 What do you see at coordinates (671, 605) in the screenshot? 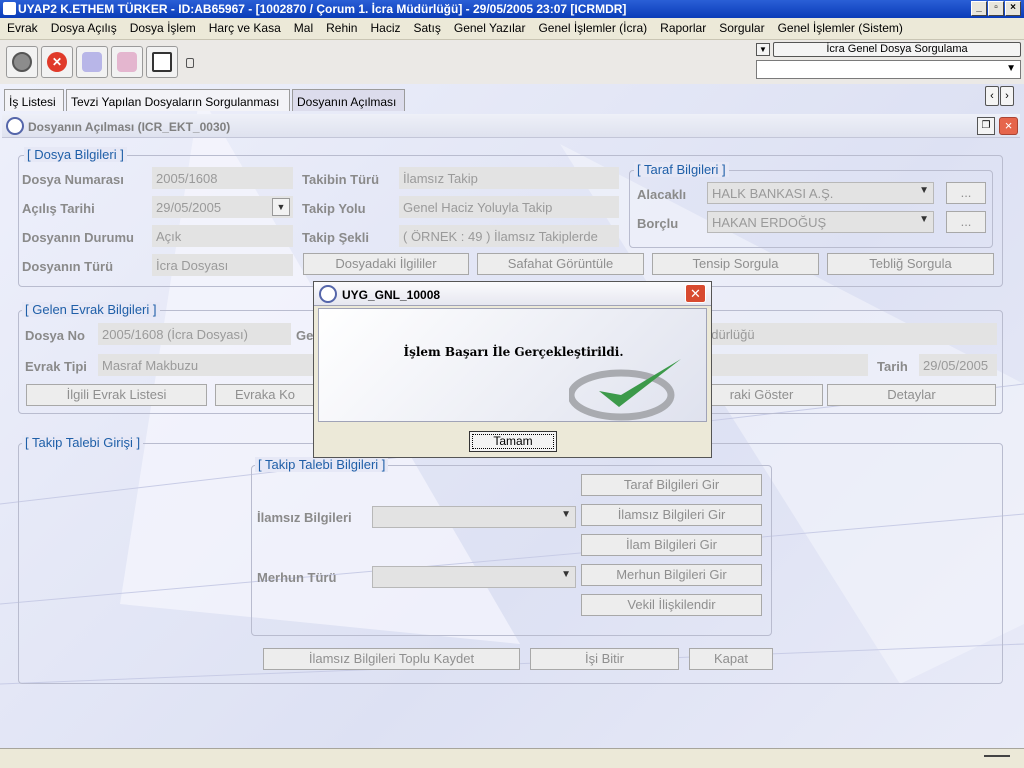
I see `vekil-iliskilendir-button: Vekil İlişkilendir` at bounding box center [671, 605].